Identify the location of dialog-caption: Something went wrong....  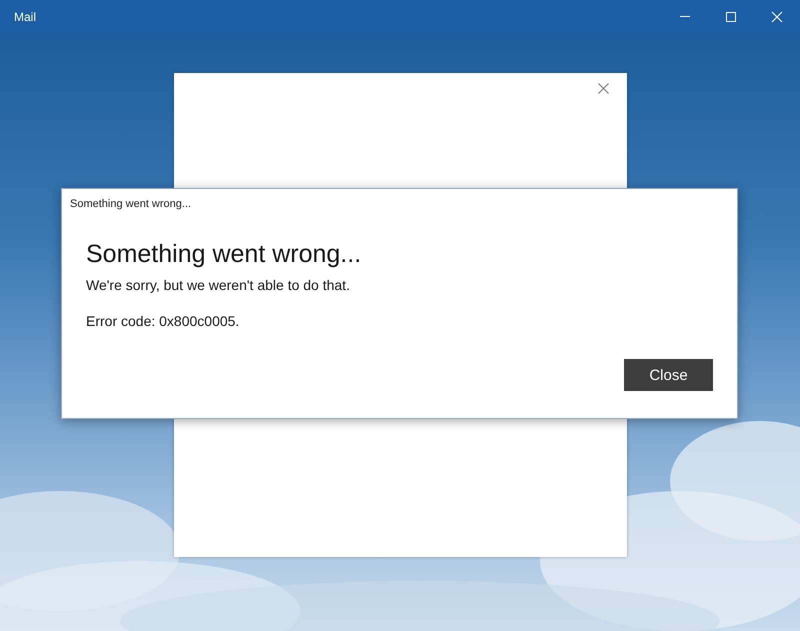
(131, 204).